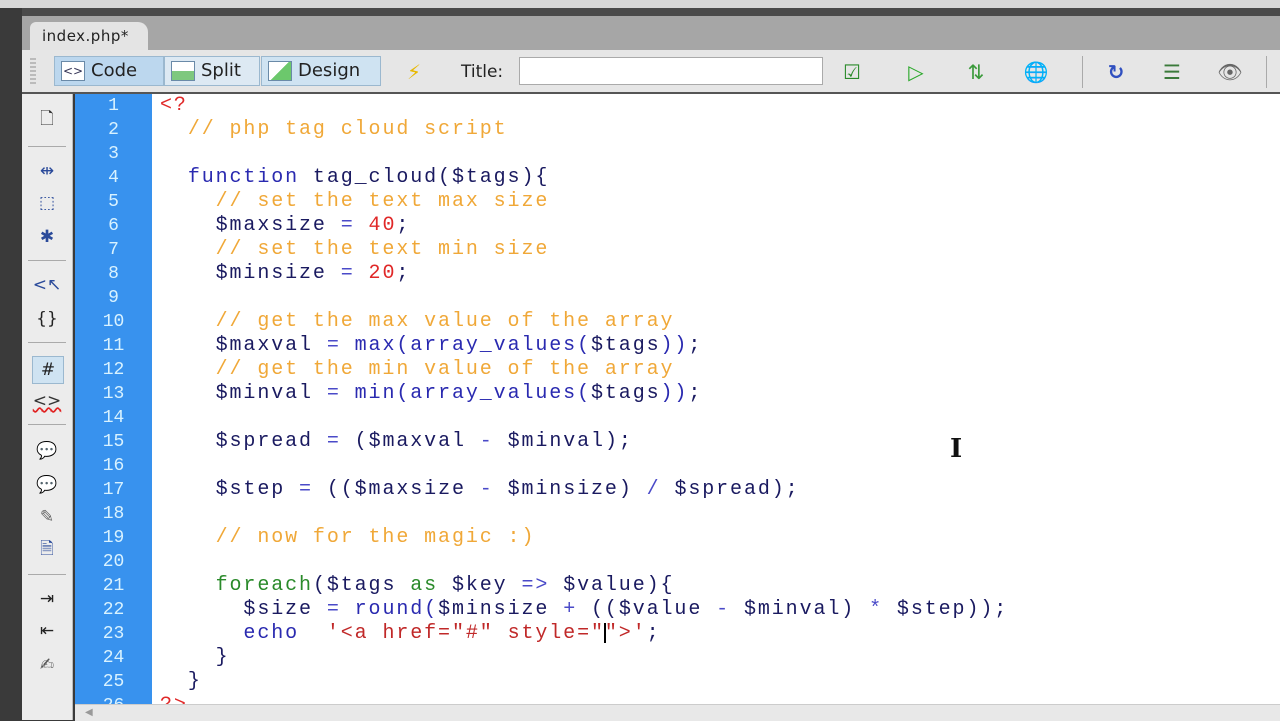 This screenshot has height=721, width=1280. I want to click on code-line: $minval = min(array_values($tags));, so click(431, 394).